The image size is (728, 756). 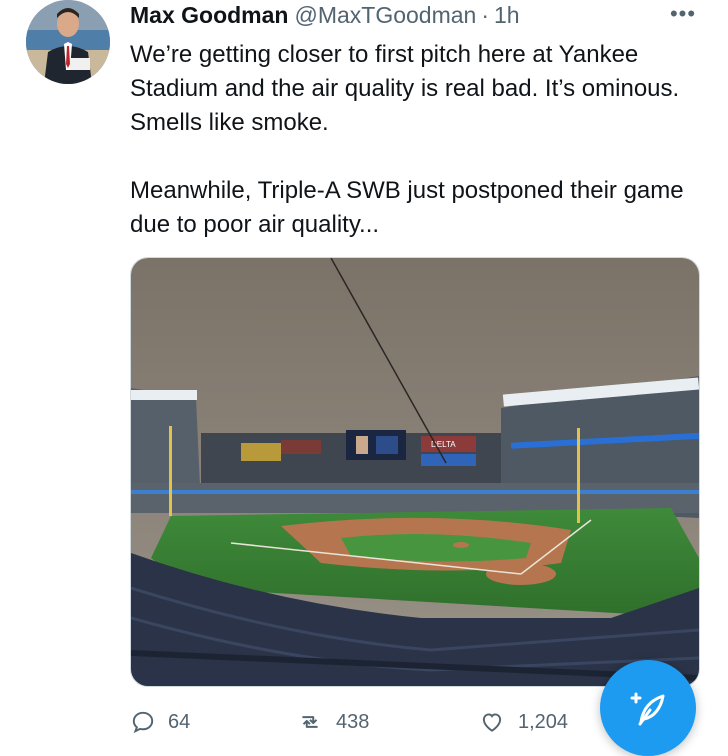 What do you see at coordinates (385, 15) in the screenshot?
I see `author-handle: @MaxTGoodman` at bounding box center [385, 15].